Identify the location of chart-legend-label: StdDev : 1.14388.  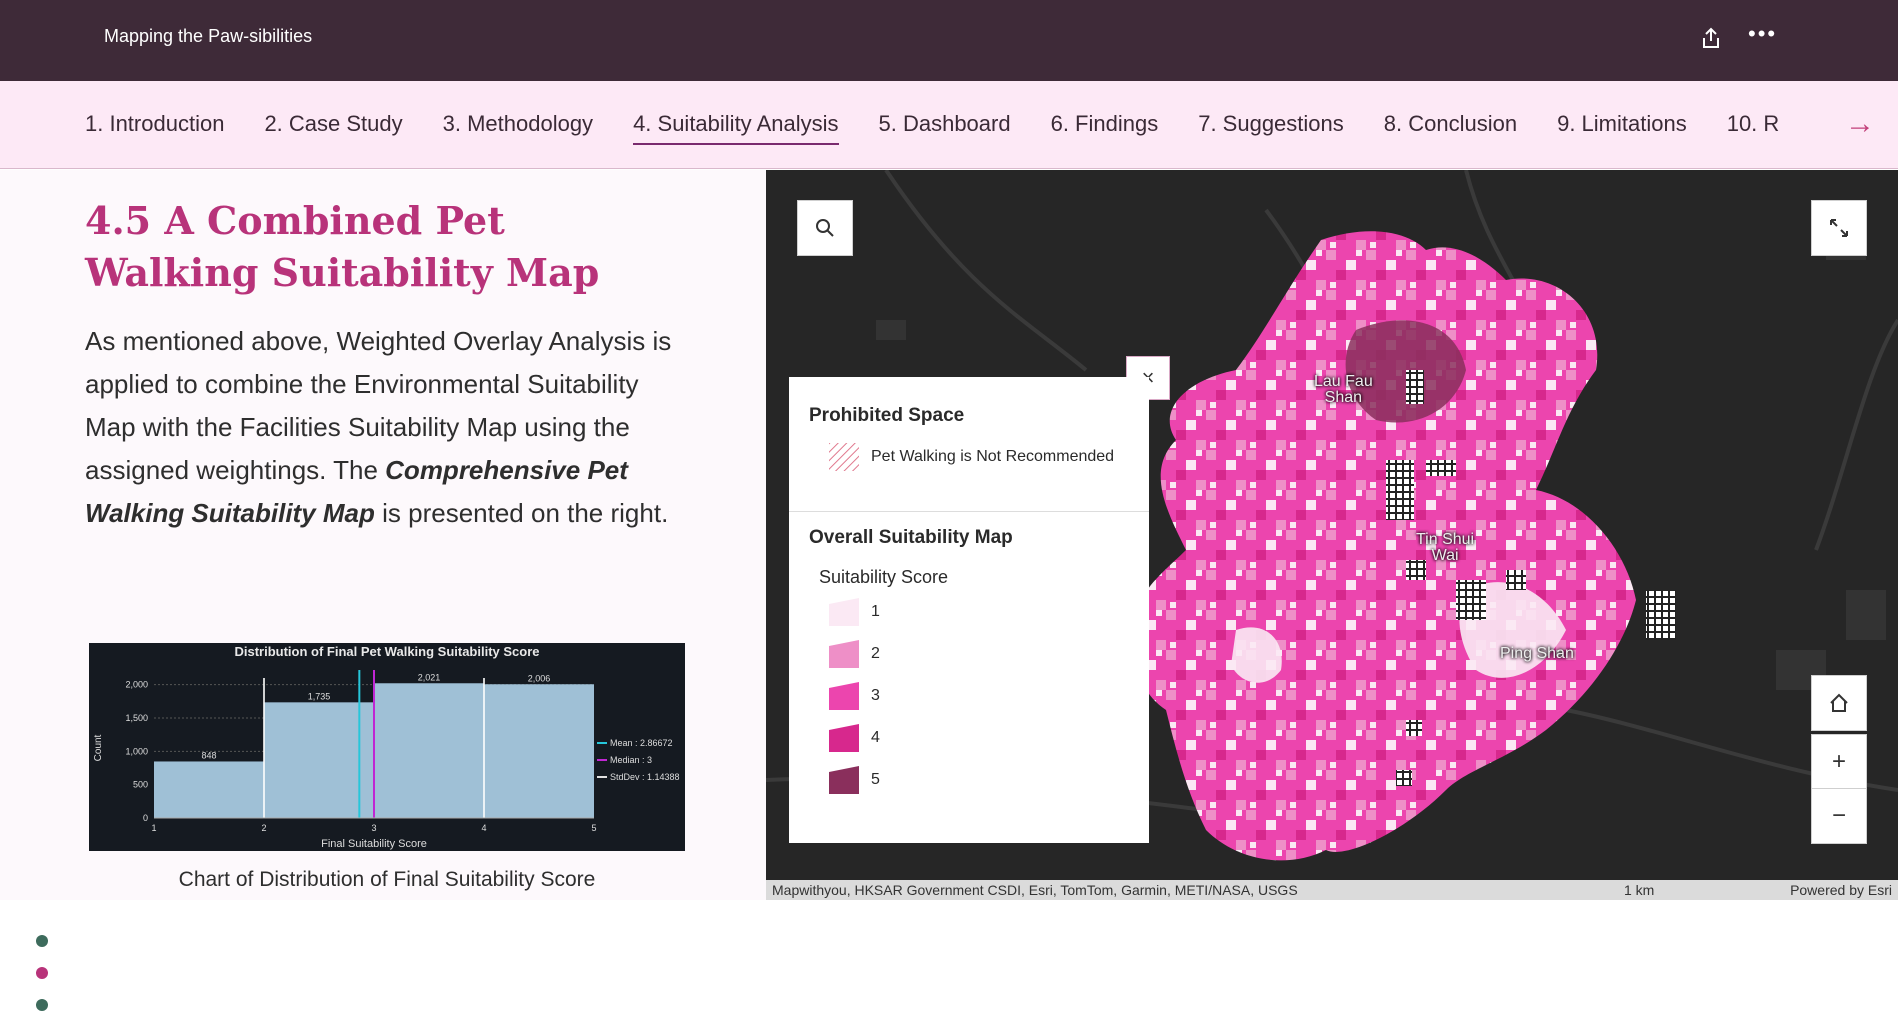
(645, 777).